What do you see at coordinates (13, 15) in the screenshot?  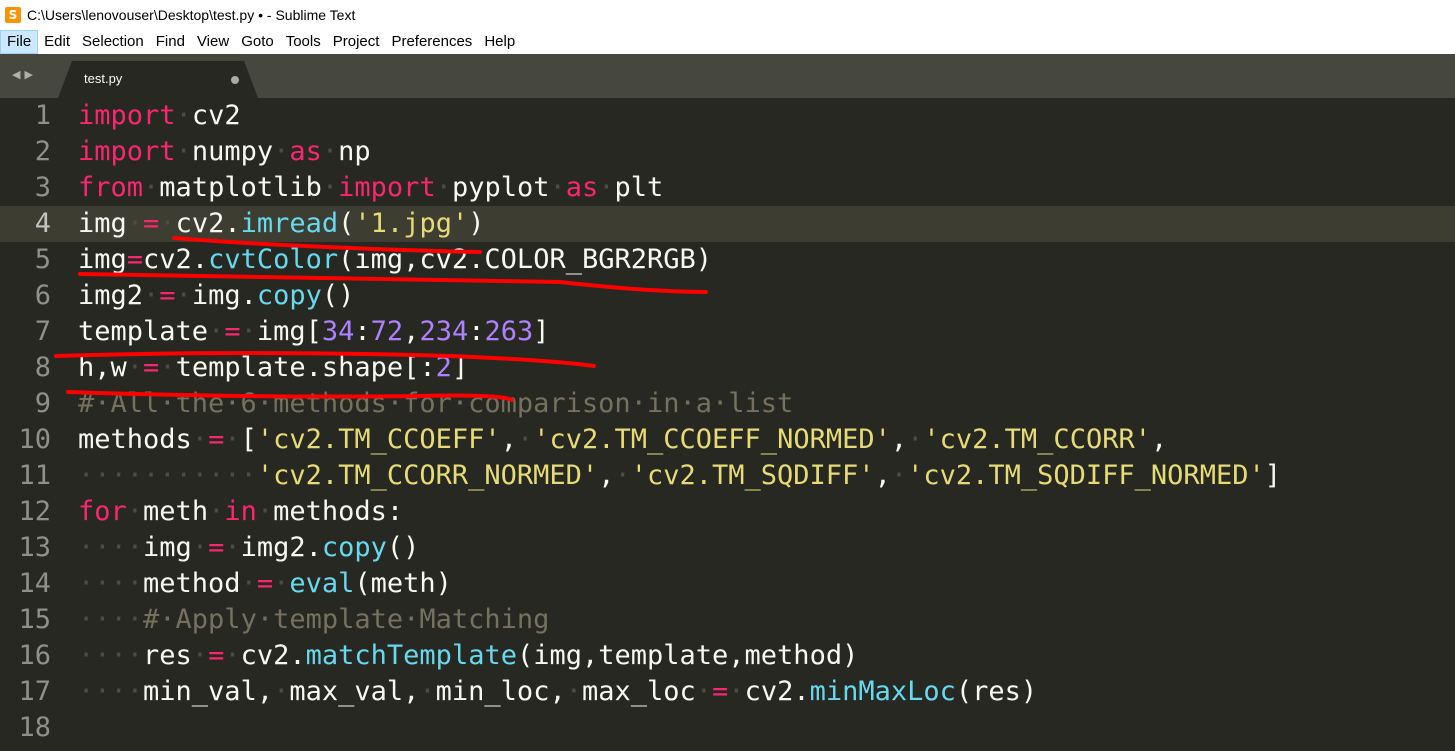 I see `sublime-text-icon: S` at bounding box center [13, 15].